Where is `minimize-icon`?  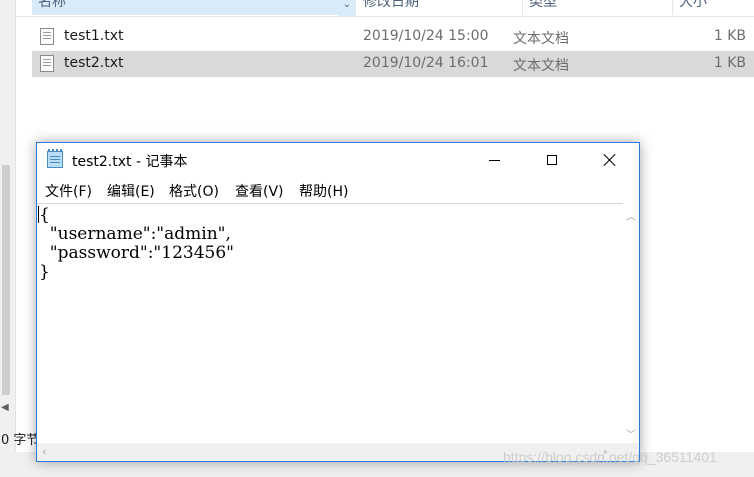
minimize-icon is located at coordinates (494, 160).